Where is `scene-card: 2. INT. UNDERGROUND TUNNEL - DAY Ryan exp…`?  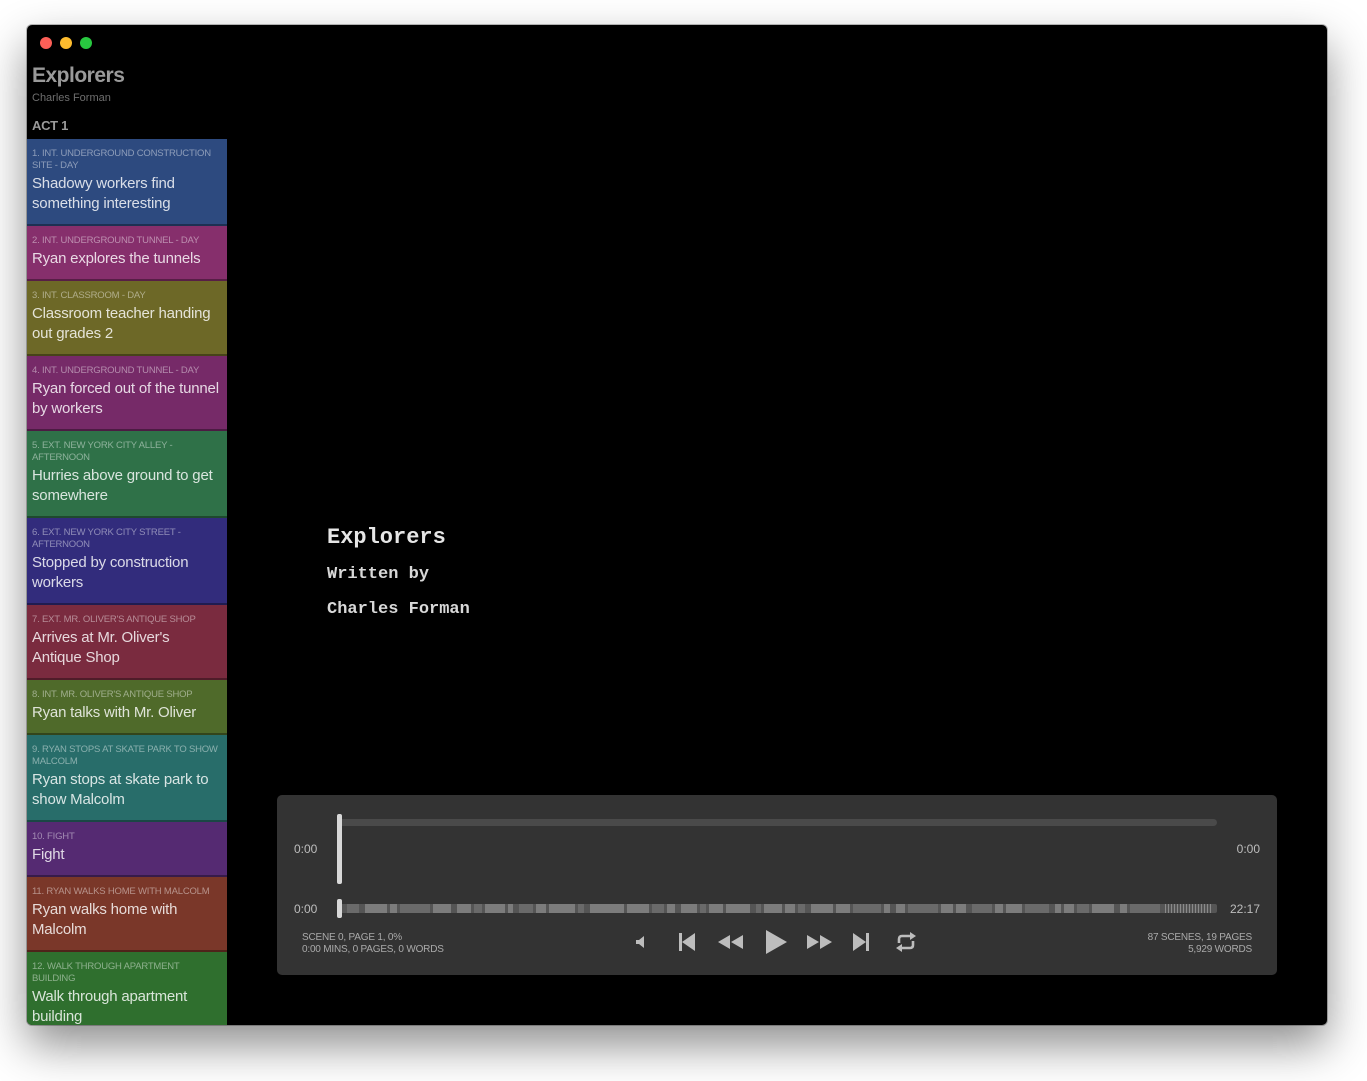
scene-card: 2. INT. UNDERGROUND TUNNEL - DAY Ryan exp… is located at coordinates (127, 253).